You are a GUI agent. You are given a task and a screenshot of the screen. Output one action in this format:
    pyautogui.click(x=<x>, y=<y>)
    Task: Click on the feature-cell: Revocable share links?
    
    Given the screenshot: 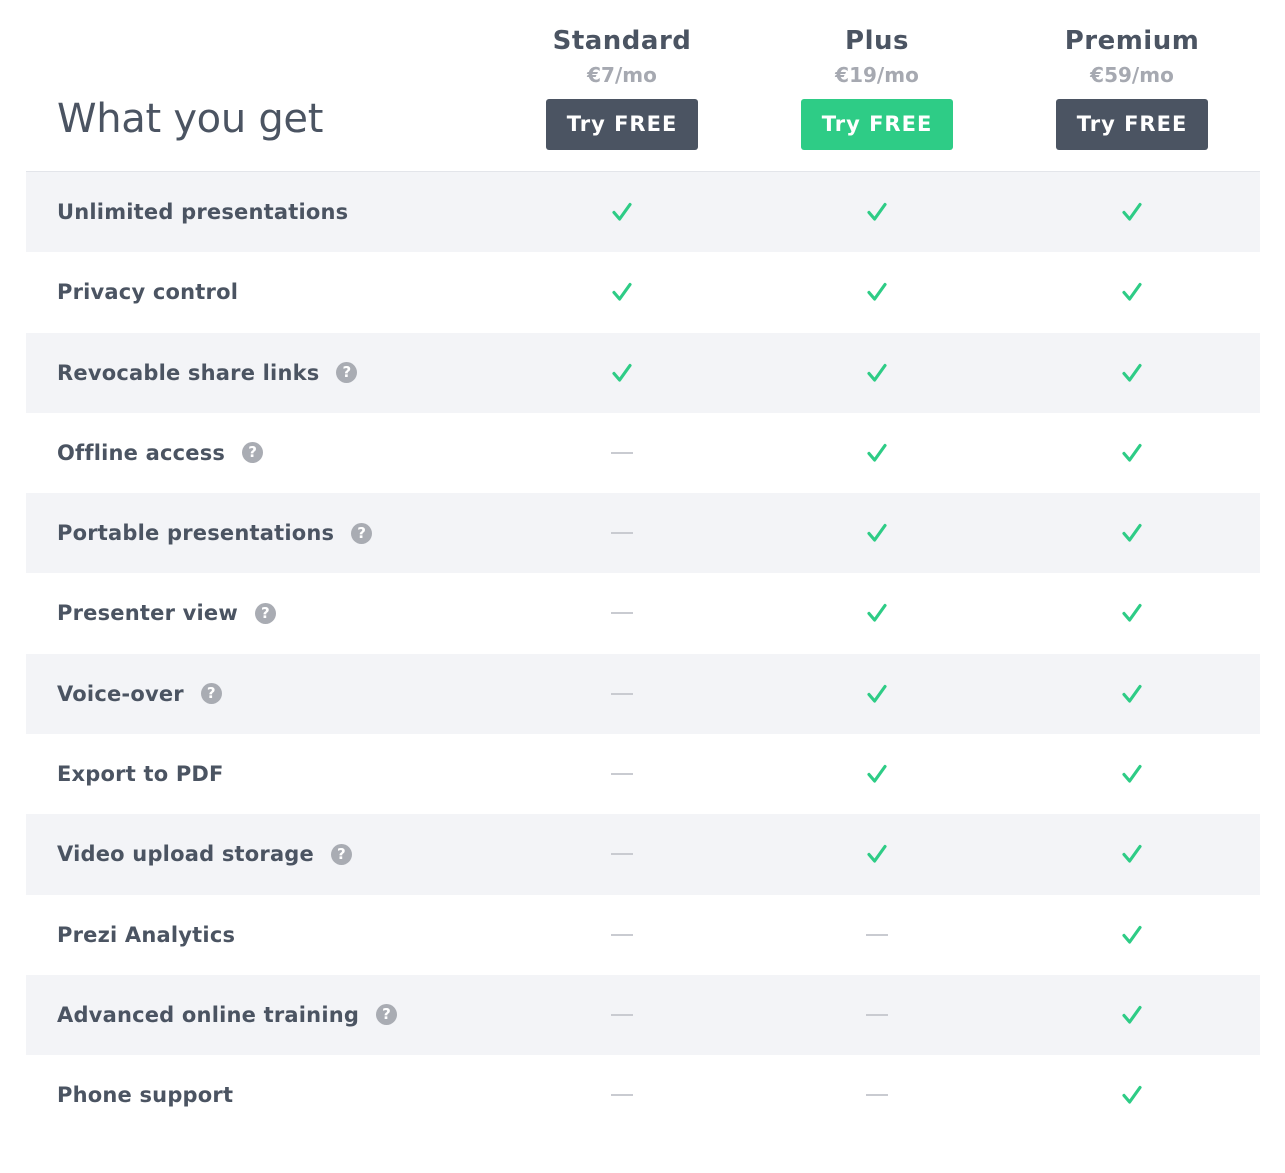 What is the action you would take?
    pyautogui.click(x=207, y=373)
    